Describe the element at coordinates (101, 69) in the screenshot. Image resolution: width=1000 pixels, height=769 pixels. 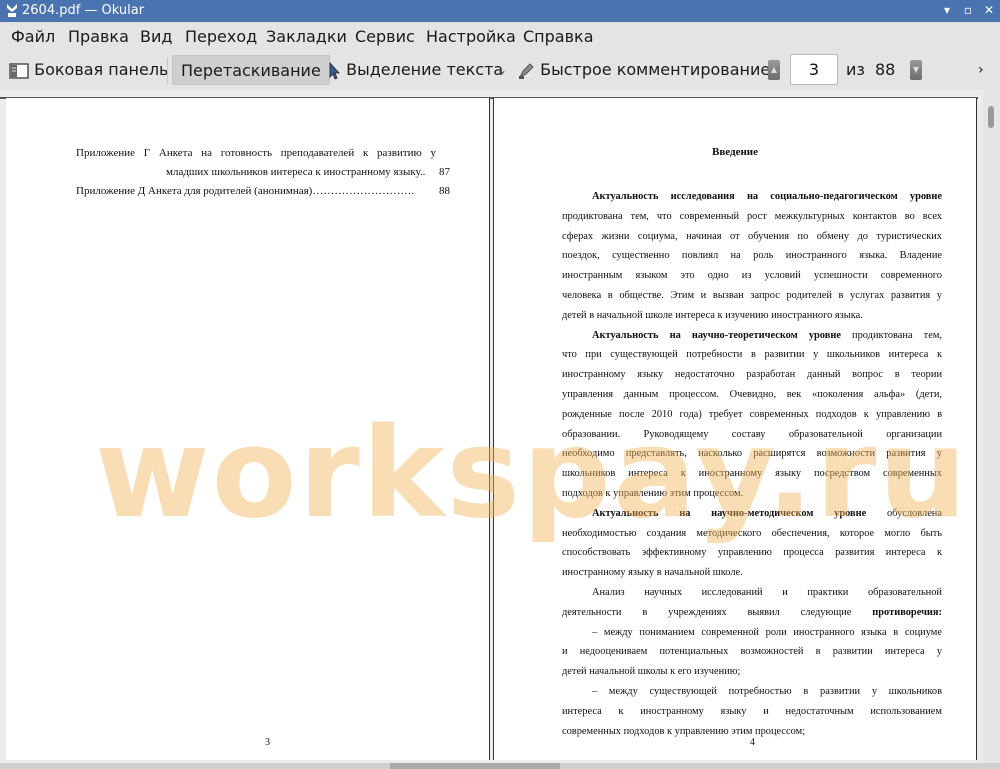
I see `sidebar-button-label: Боковая панель` at that location.